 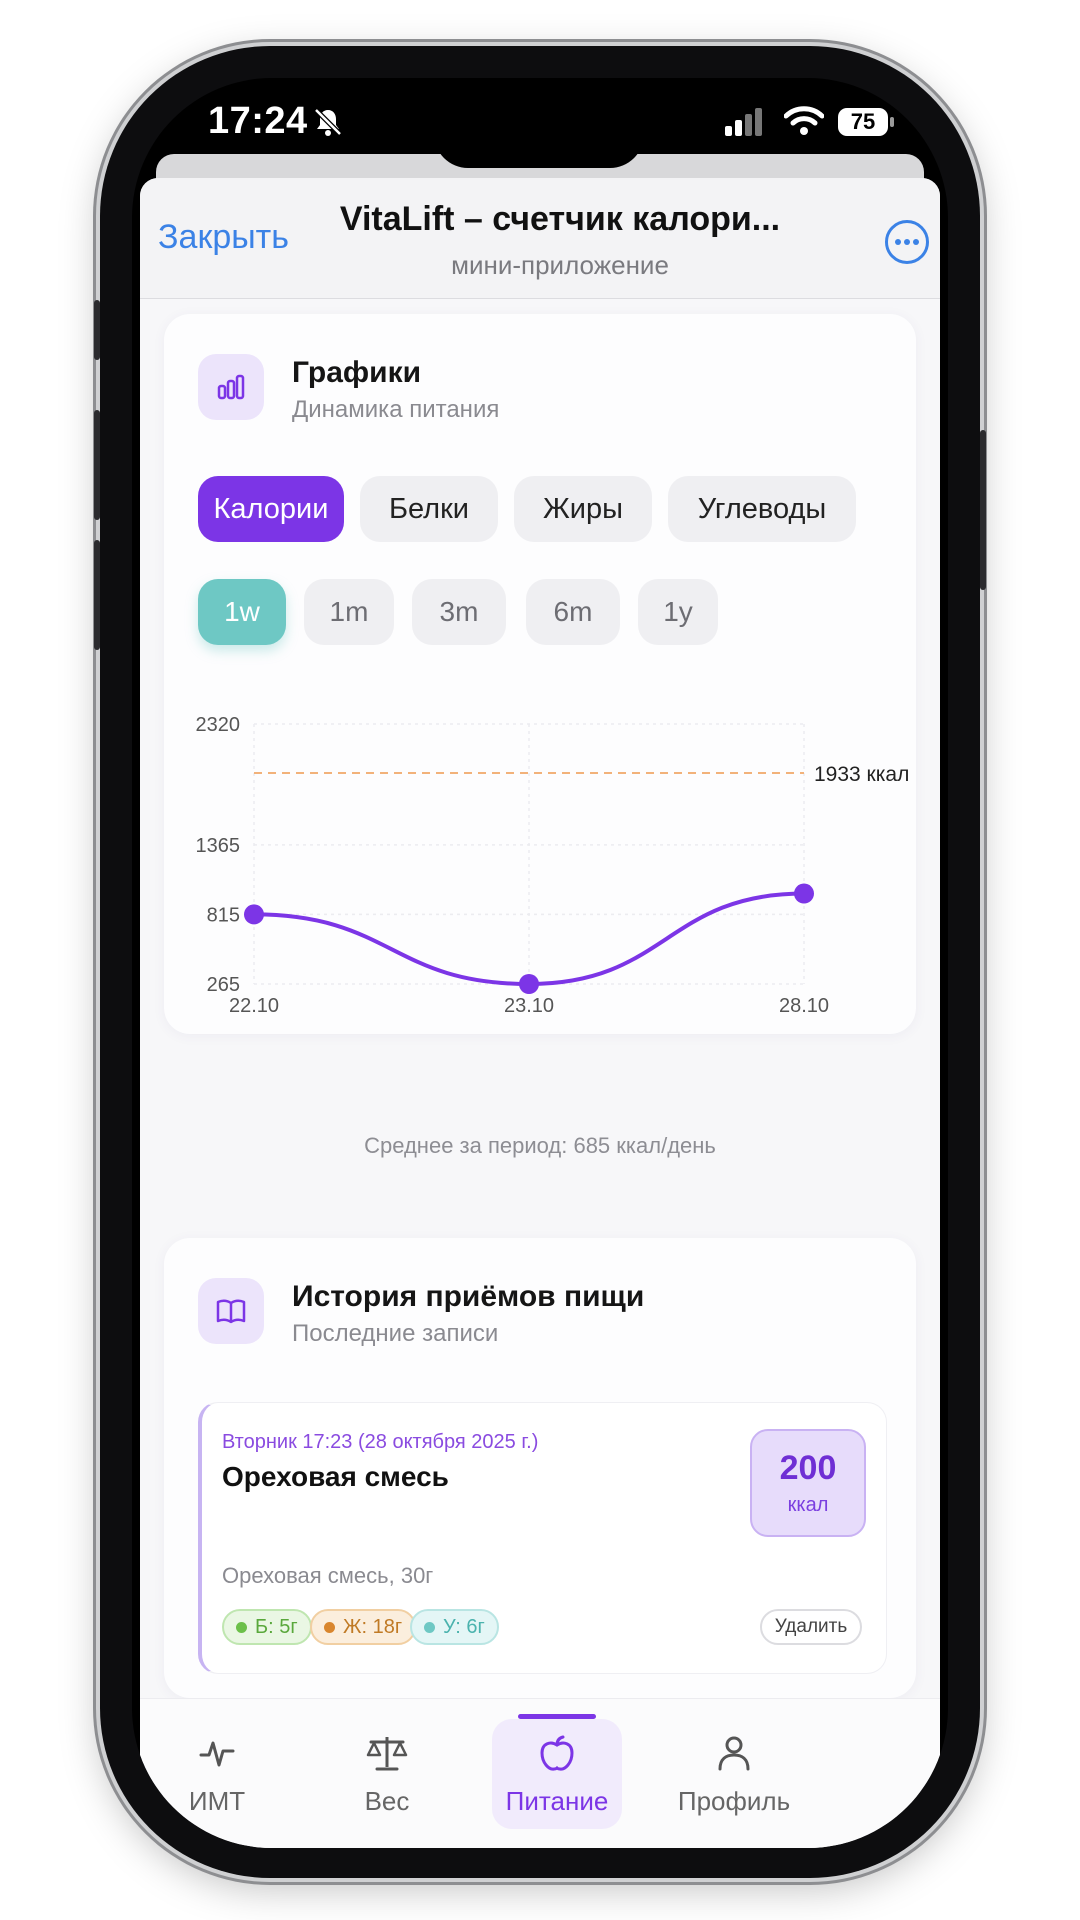 What do you see at coordinates (380, 1442) in the screenshot?
I see `meal-date: Вторник 17:23 (28 октября 2025 г.)` at bounding box center [380, 1442].